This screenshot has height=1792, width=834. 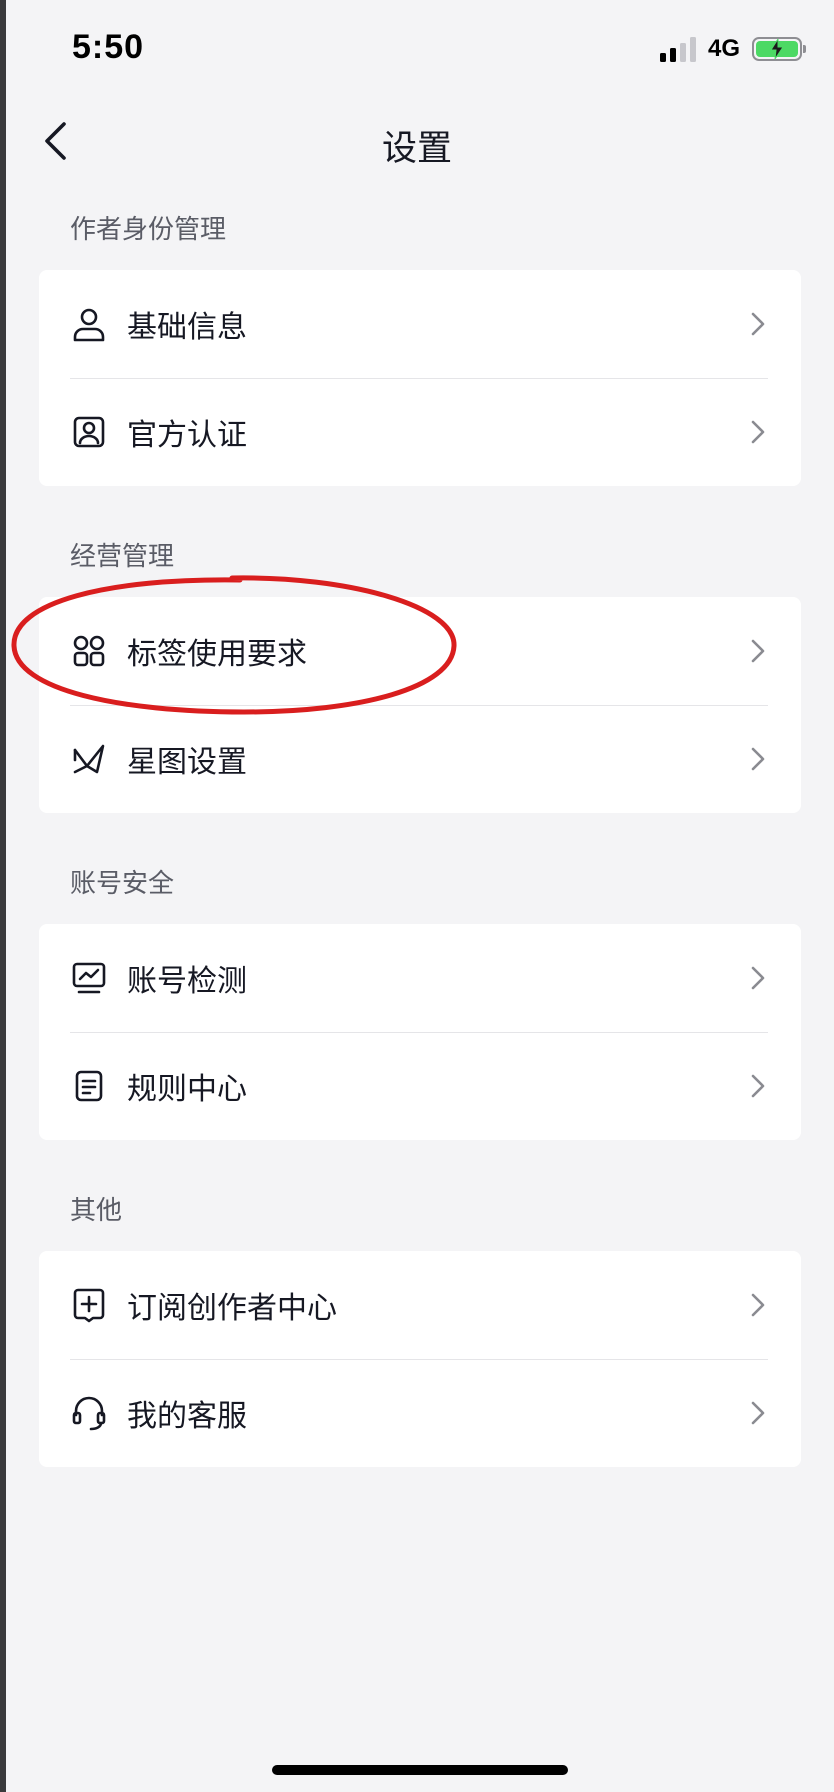 What do you see at coordinates (122, 884) in the screenshot?
I see `section-header-account-security: 账号安全` at bounding box center [122, 884].